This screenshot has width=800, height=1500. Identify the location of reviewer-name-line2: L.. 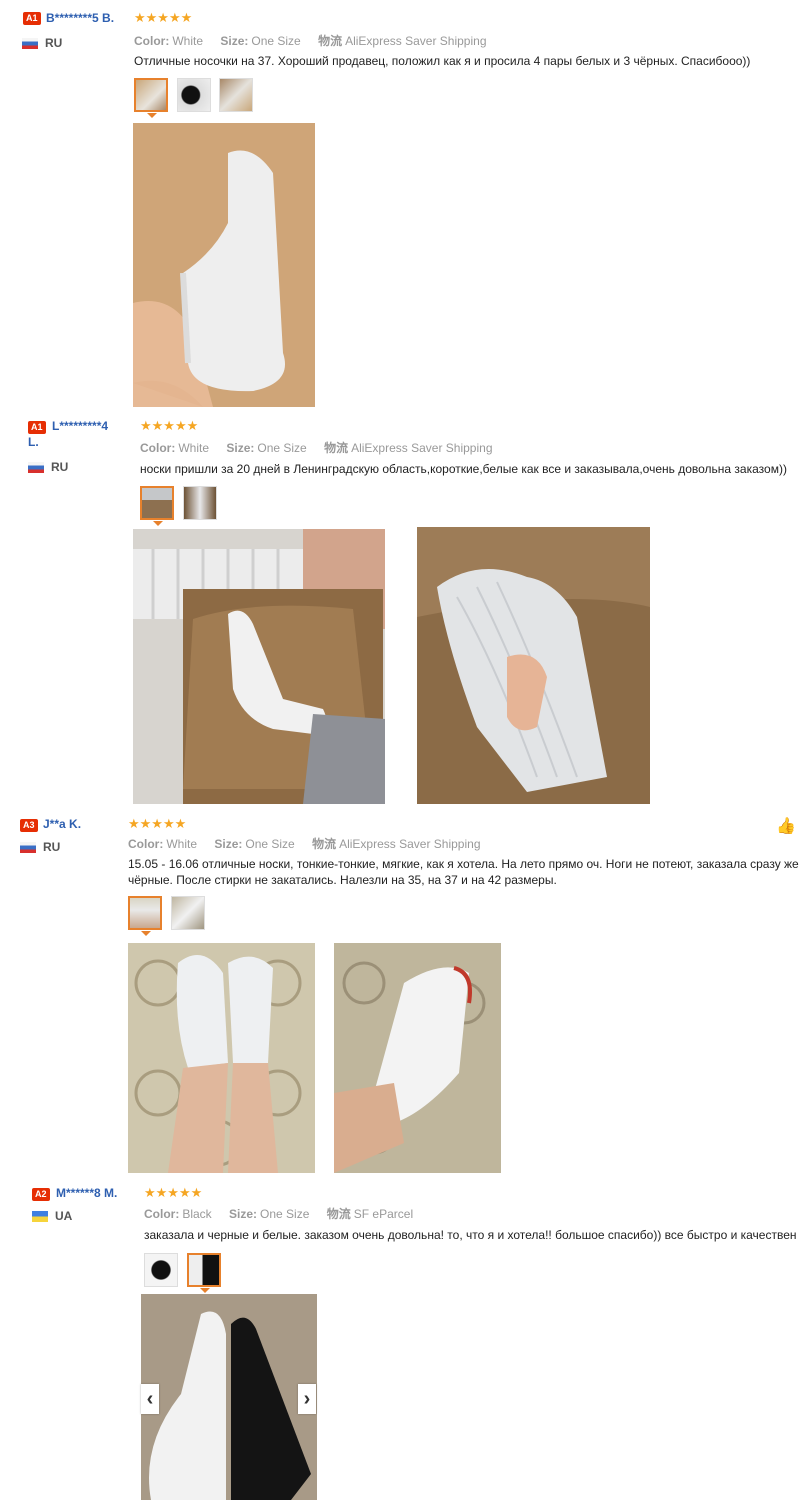
(33, 442).